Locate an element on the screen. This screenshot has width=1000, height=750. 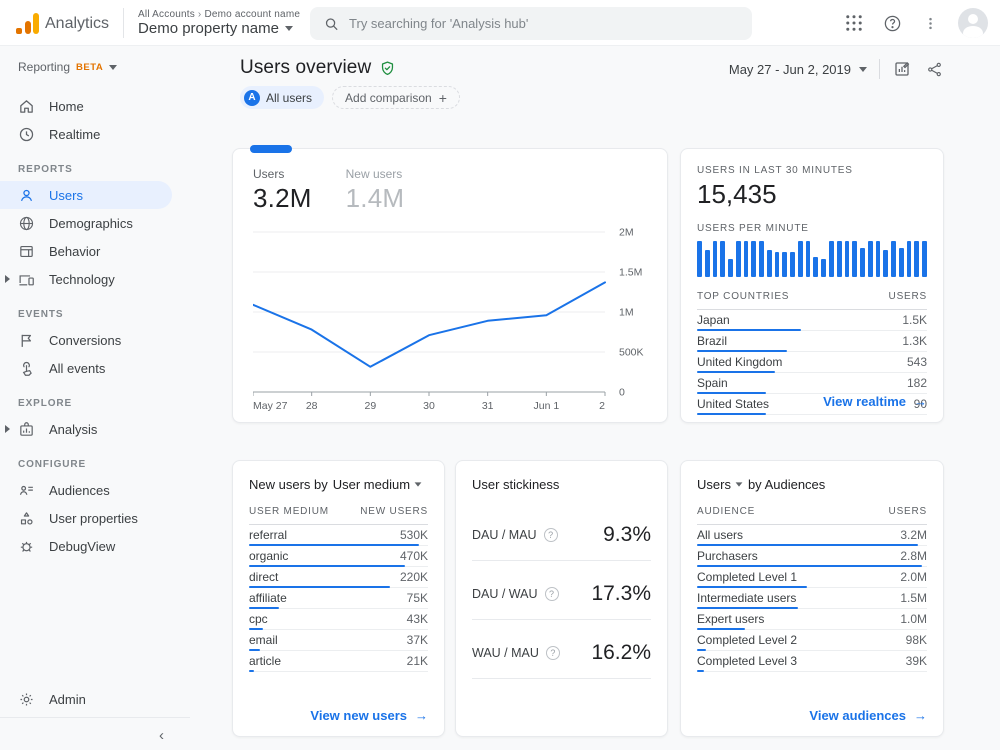
sidebar-item-users: Users is located at coordinates (86, 195).